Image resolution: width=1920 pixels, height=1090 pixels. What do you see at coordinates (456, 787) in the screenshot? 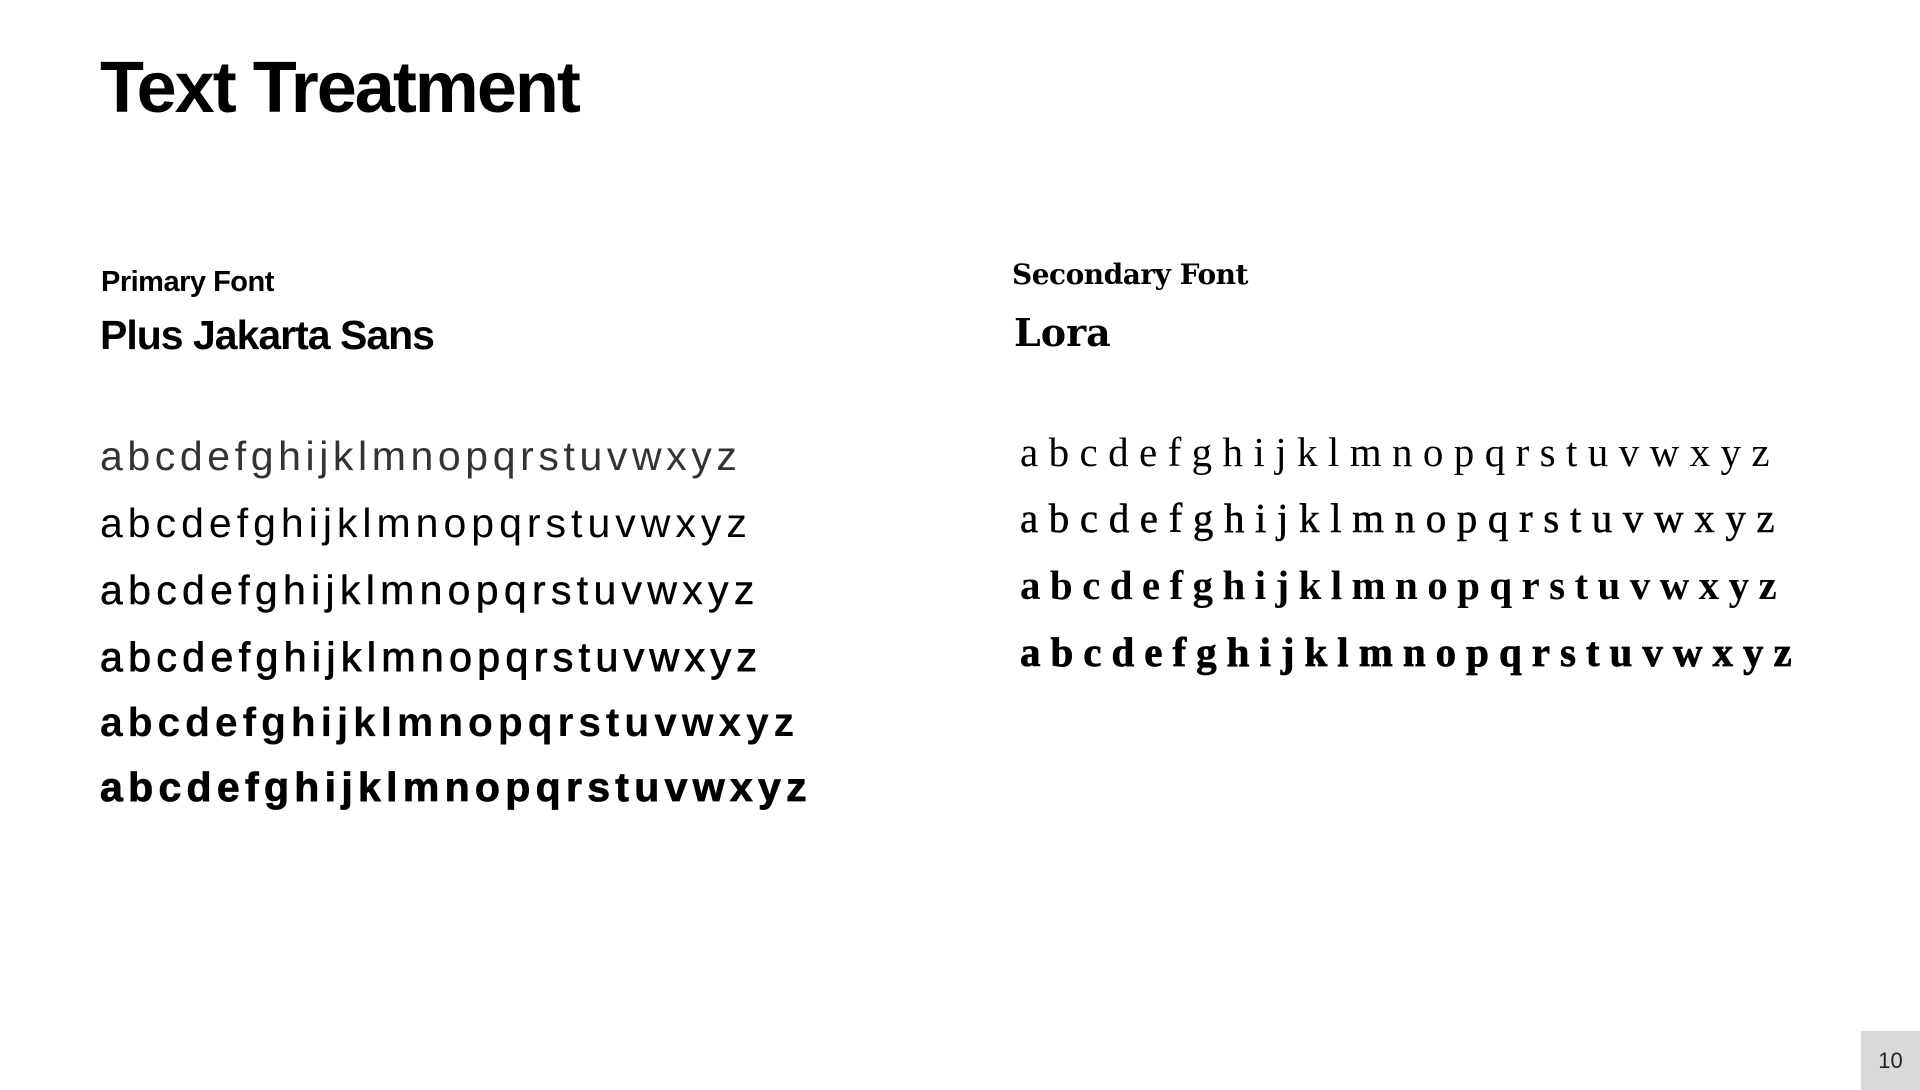
I see `primary-sample-extrabold: abcdefghijklmnopqrstuvwxyz` at bounding box center [456, 787].